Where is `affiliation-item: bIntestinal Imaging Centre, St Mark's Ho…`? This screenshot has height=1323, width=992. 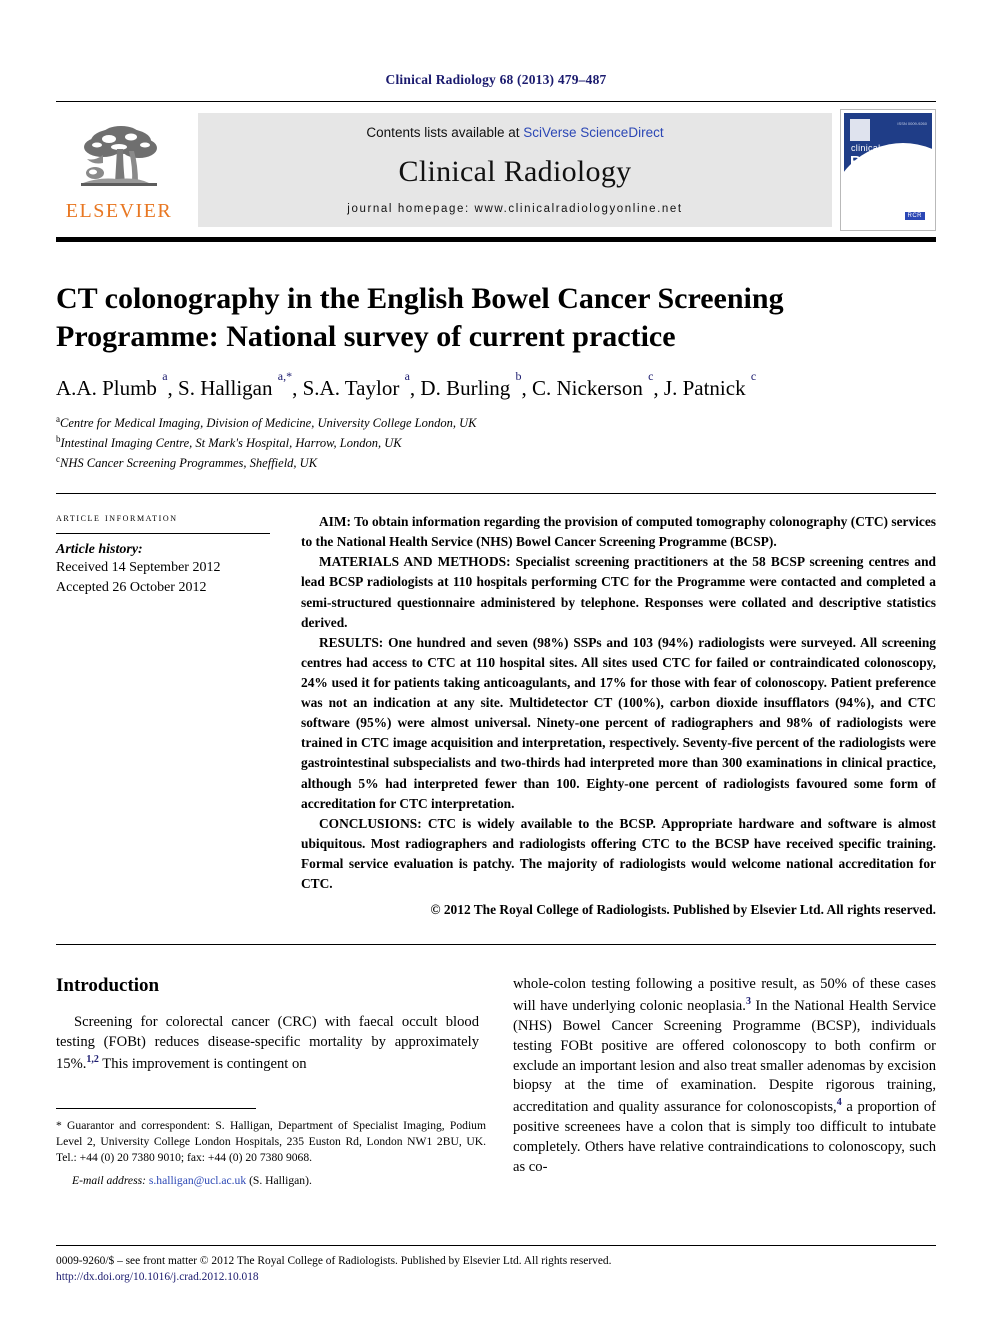
affiliation-item: bIntestinal Imaging Centre, St Mark's Ho… is located at coordinates (496, 443).